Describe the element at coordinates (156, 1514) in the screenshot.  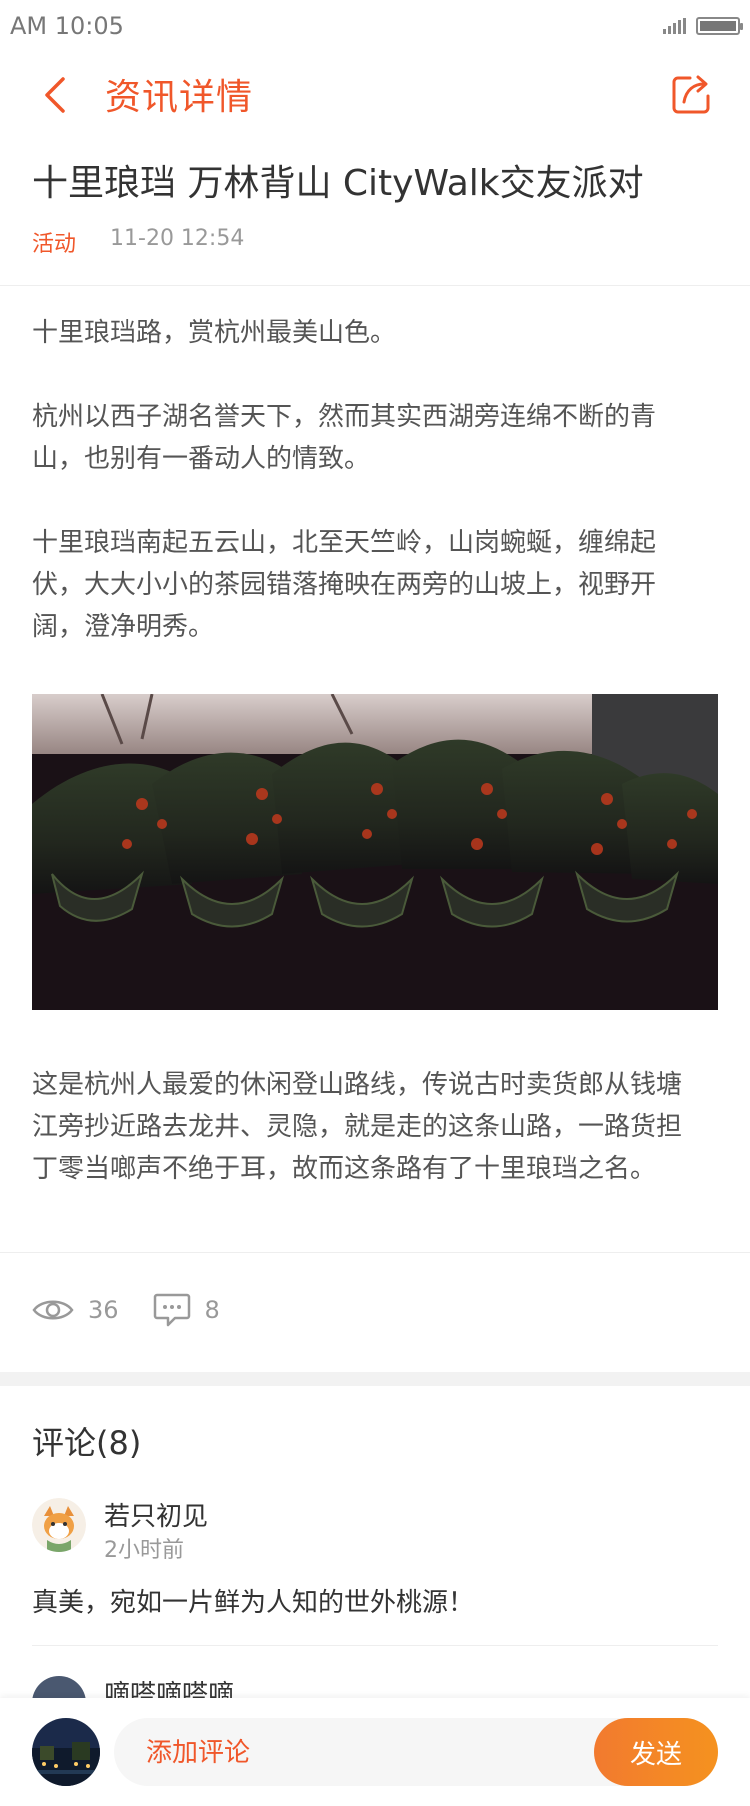
I see `comment-author: 若只初见` at that location.